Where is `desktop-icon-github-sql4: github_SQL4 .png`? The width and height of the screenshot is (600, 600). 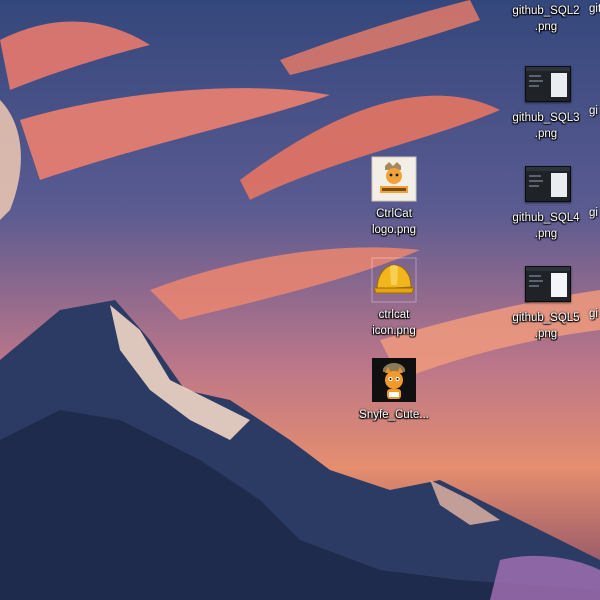 desktop-icon-github-sql4: github_SQL4 .png is located at coordinates (546, 201).